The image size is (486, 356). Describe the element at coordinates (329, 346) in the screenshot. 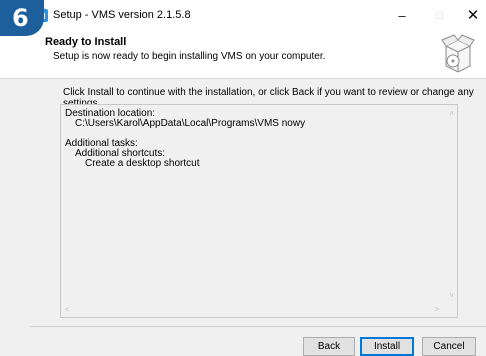

I see `back-button: Back` at that location.